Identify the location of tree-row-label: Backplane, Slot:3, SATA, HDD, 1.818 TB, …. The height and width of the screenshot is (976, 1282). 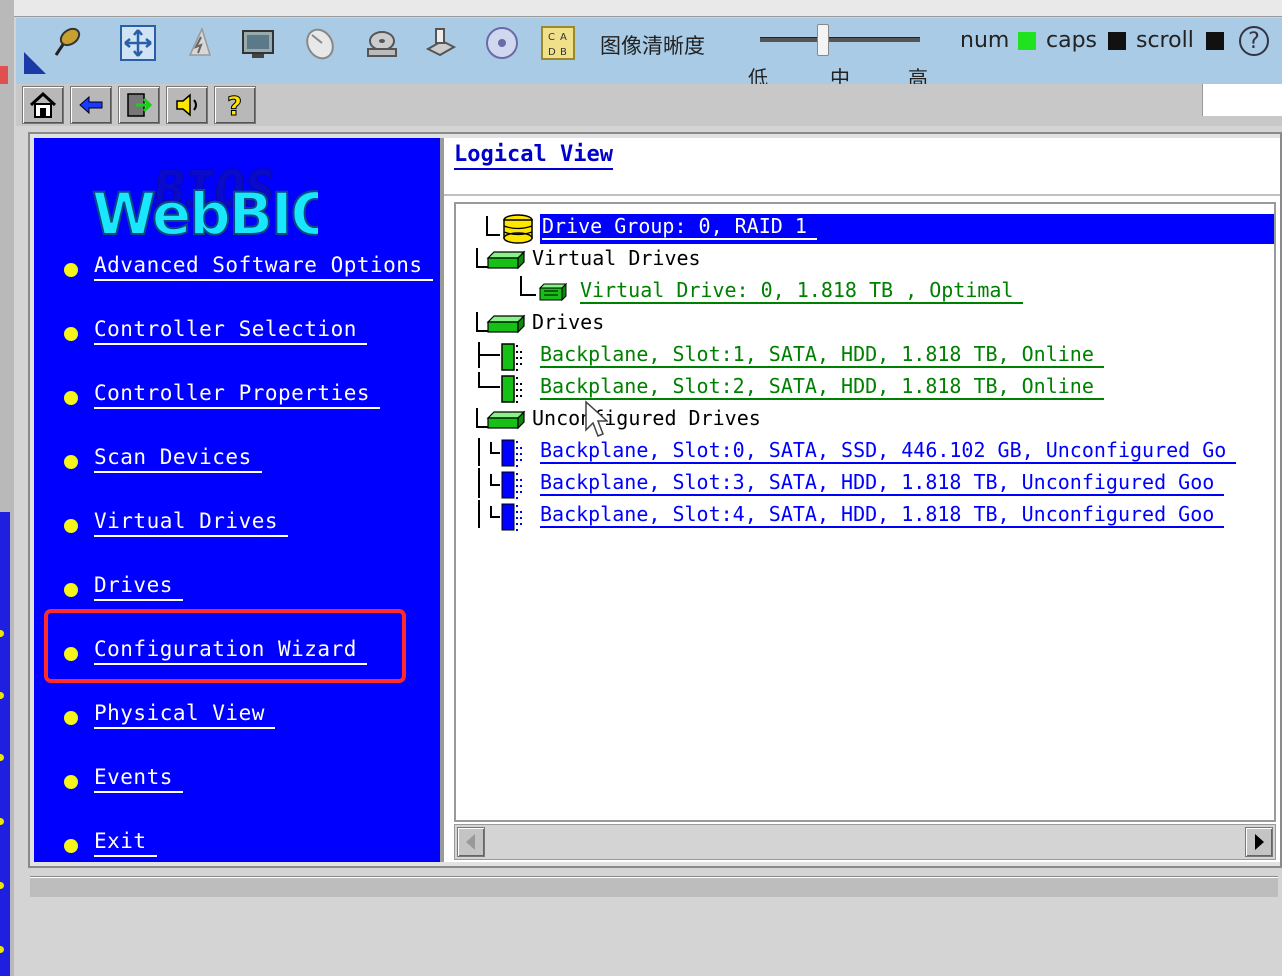
(882, 483).